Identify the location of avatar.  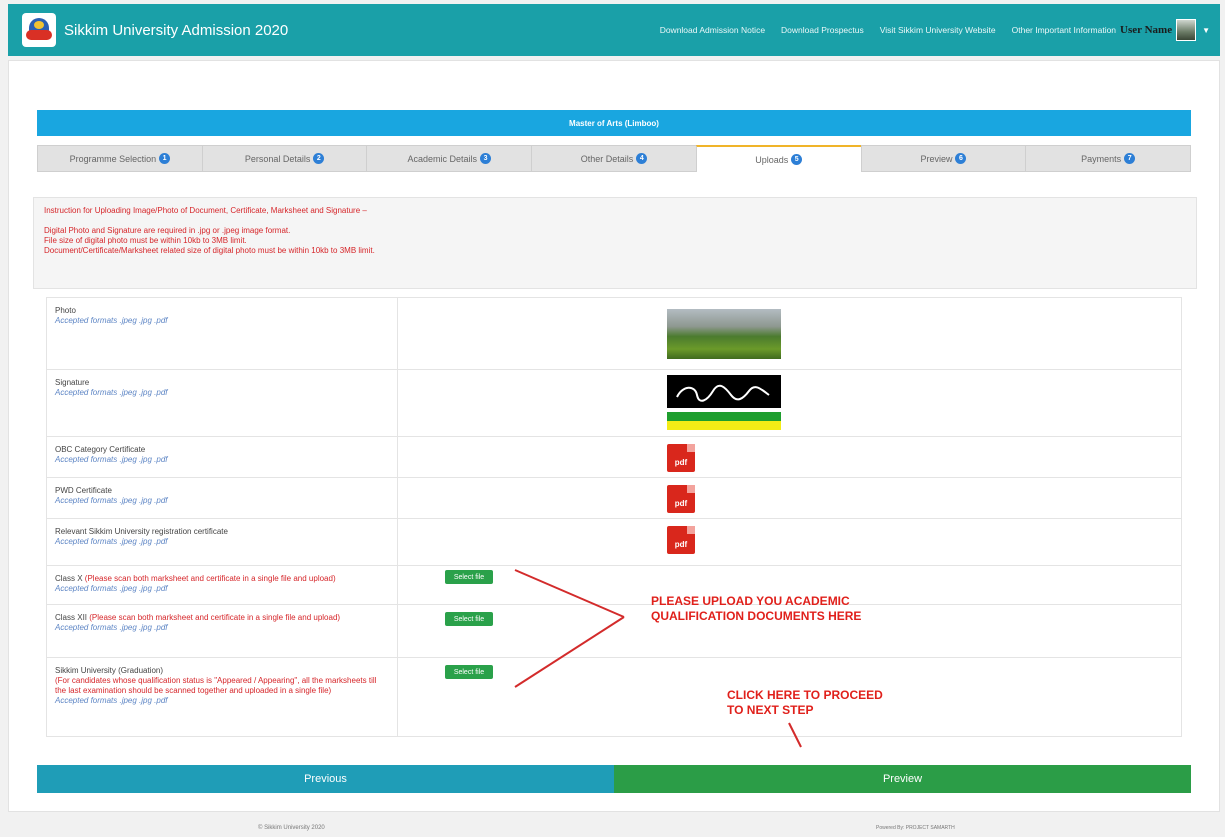
(1186, 30).